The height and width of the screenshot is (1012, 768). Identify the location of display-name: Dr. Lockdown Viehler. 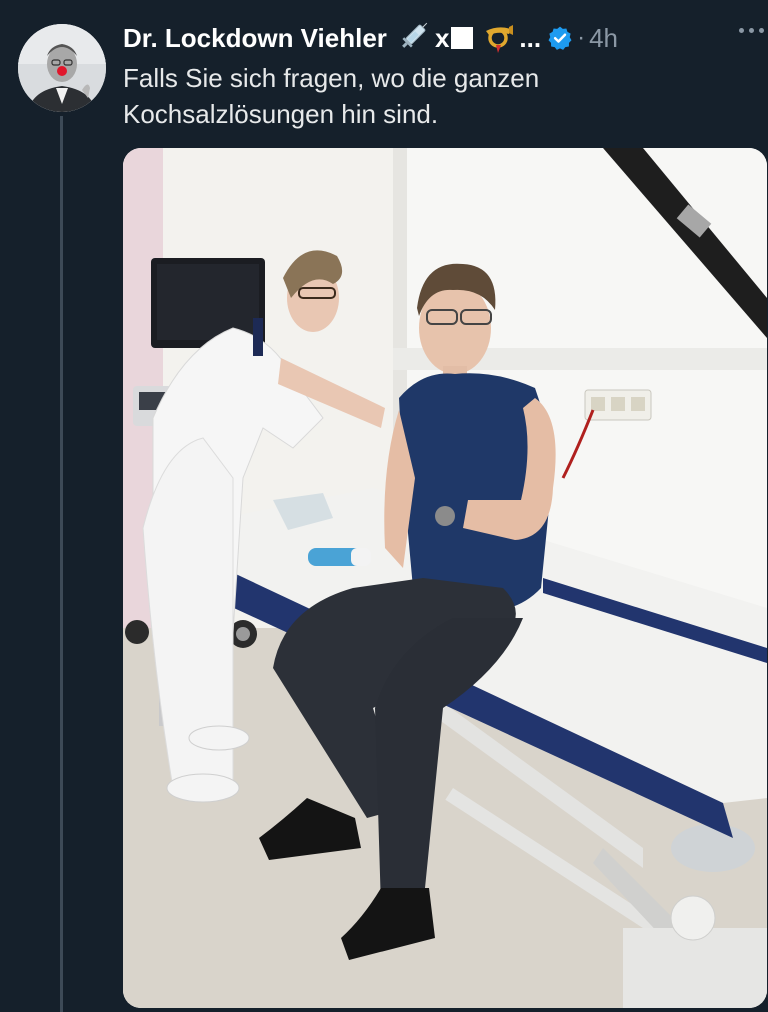
(255, 38).